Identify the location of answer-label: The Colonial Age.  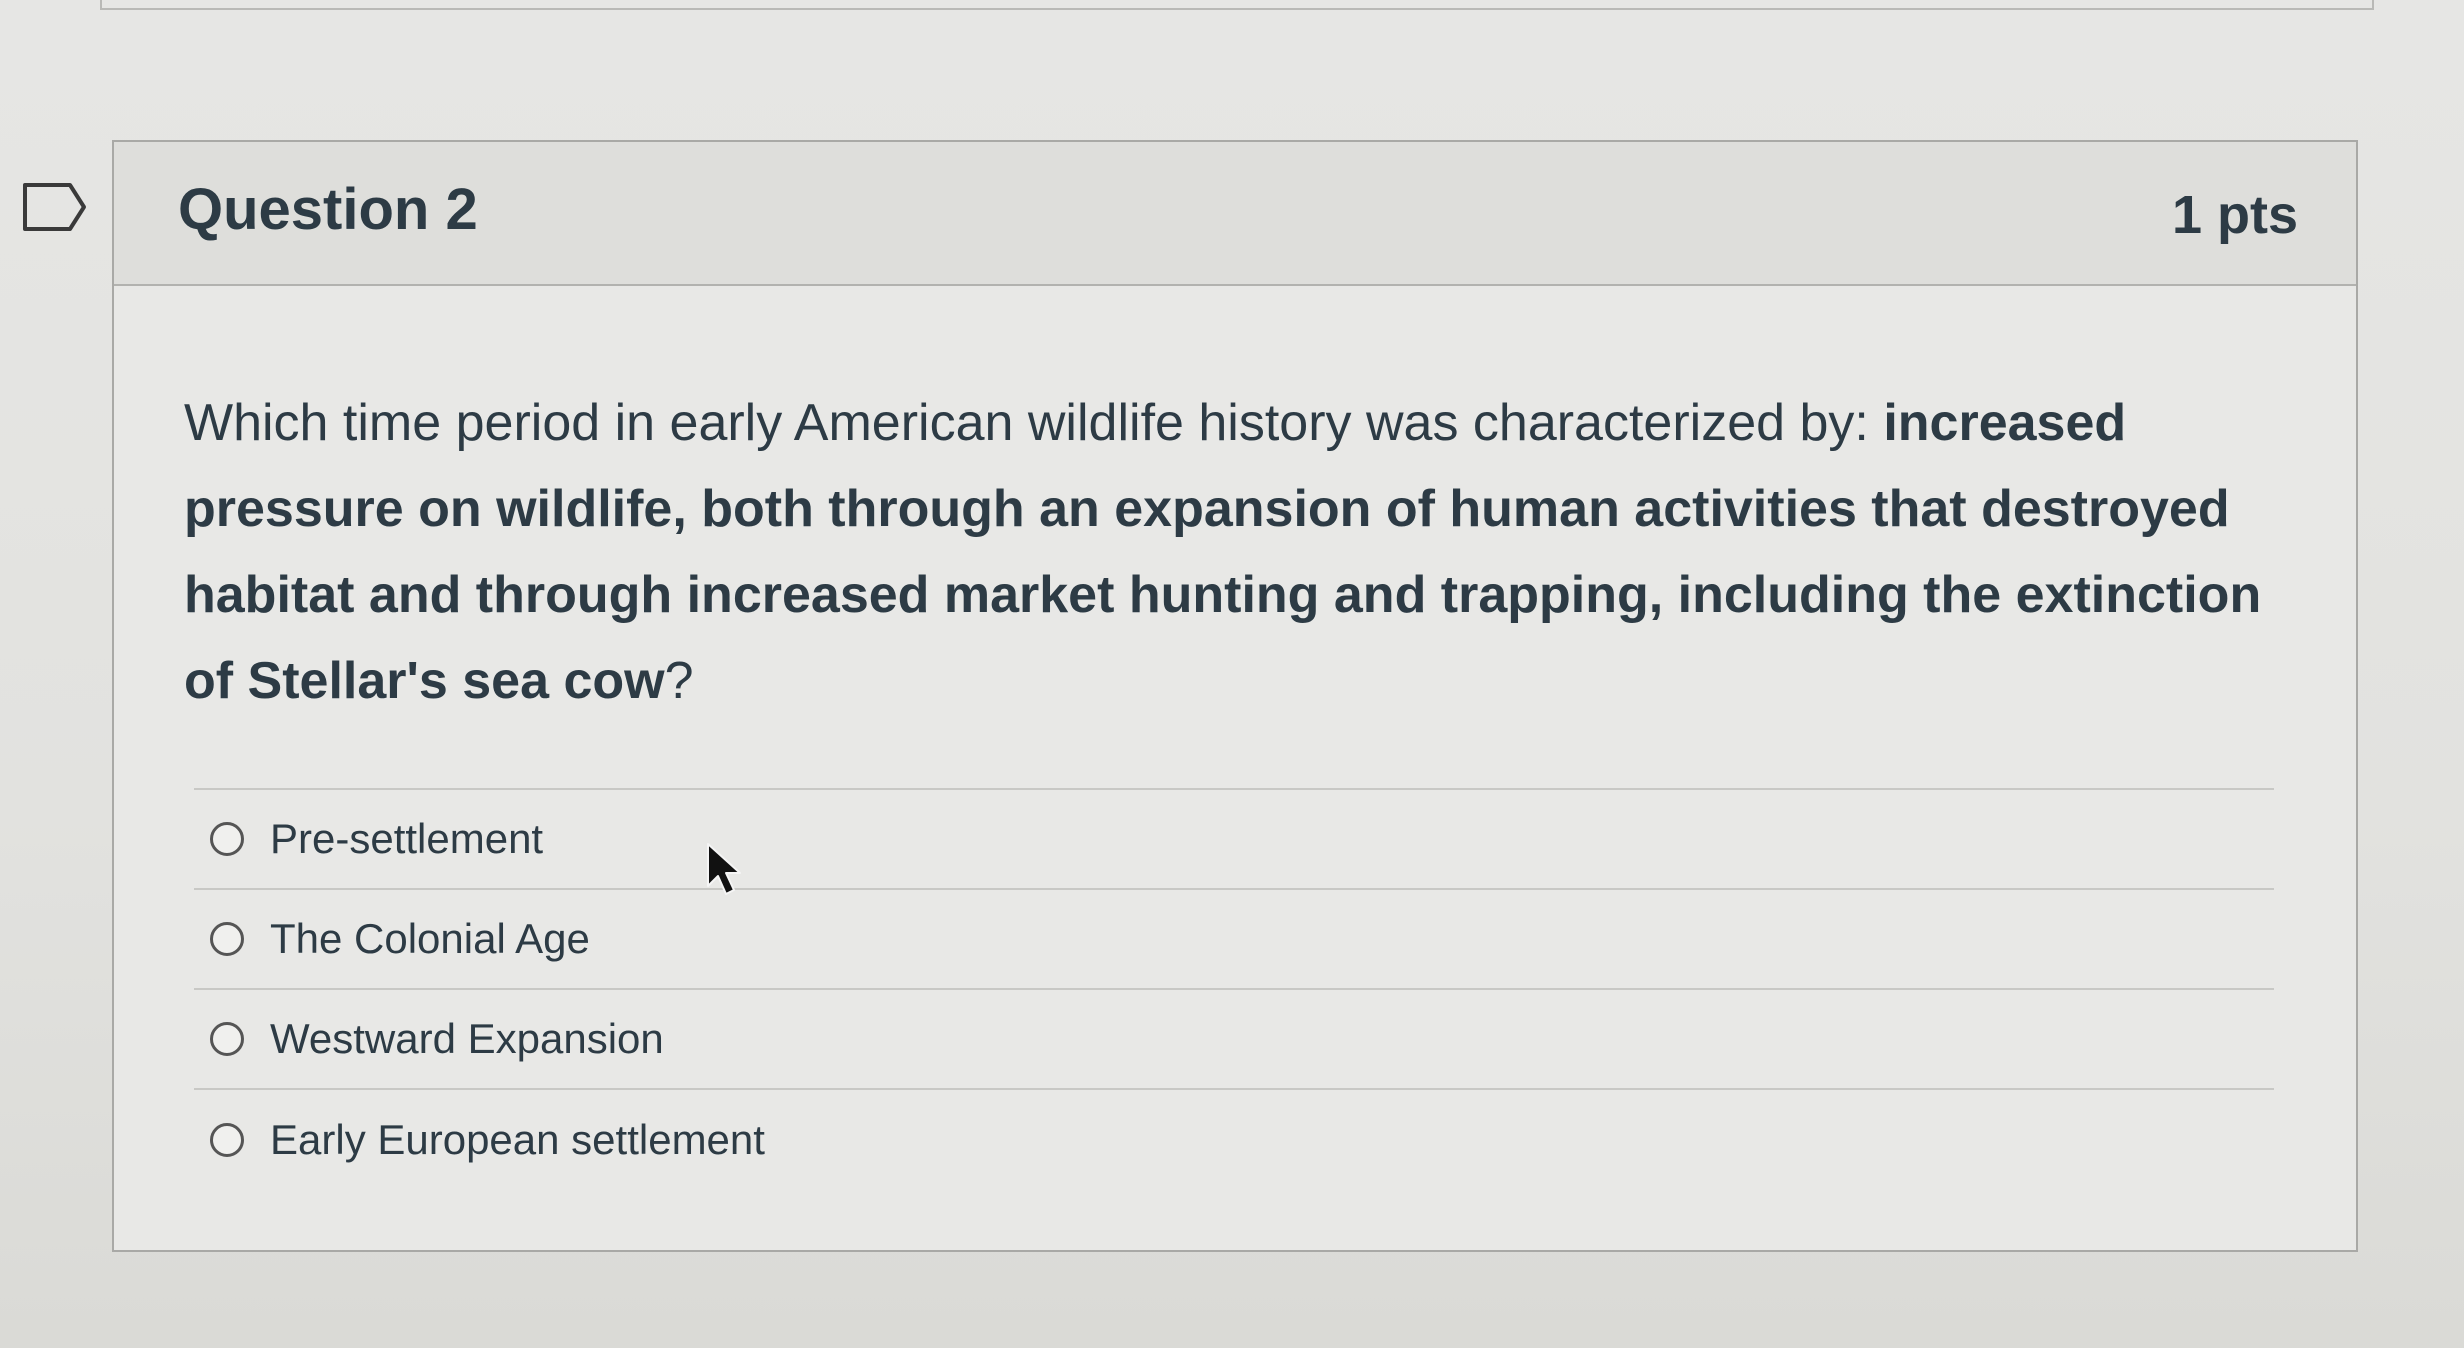
(430, 939).